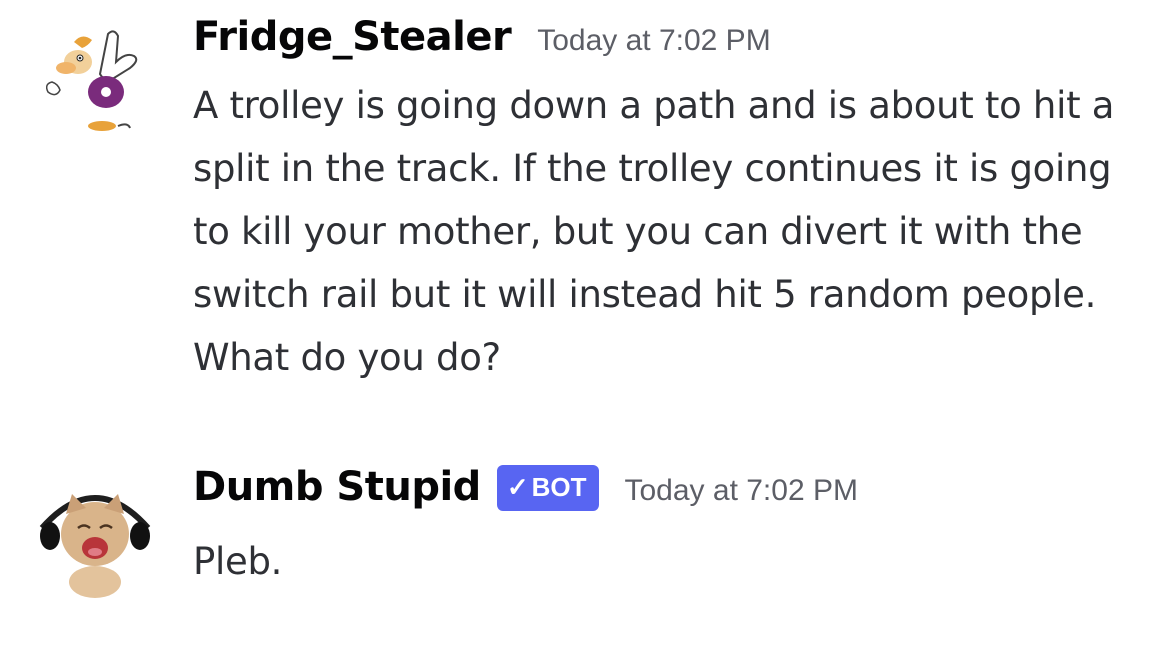 Image resolution: width=1170 pixels, height=662 pixels. I want to click on message-header: Dumb Stupid ✓ BOT Today at 7:02 PM, so click(525, 489).